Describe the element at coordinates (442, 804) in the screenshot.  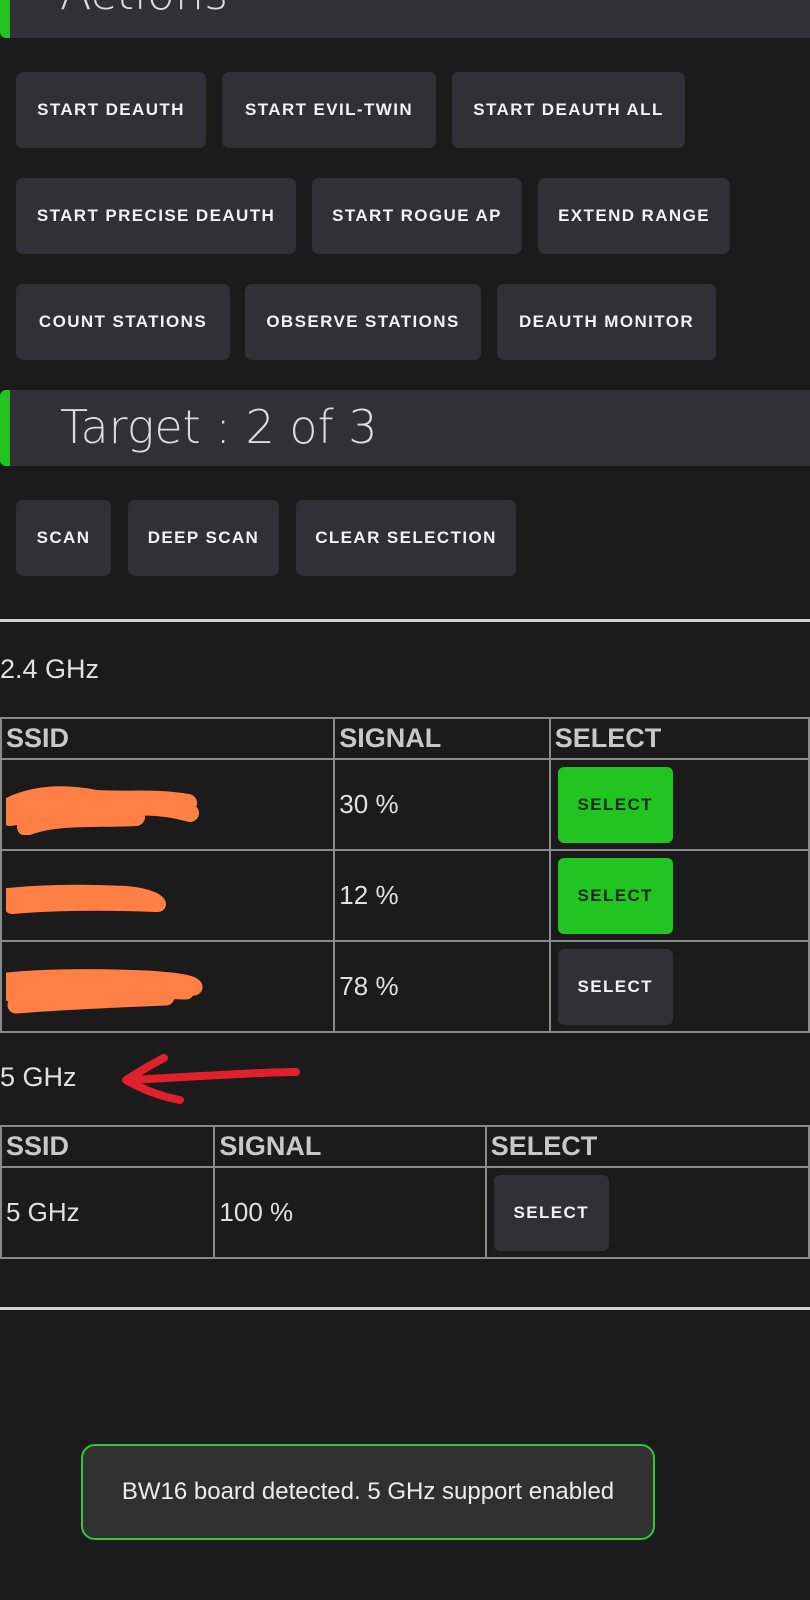
I see `signal-cell: 30 %` at that location.